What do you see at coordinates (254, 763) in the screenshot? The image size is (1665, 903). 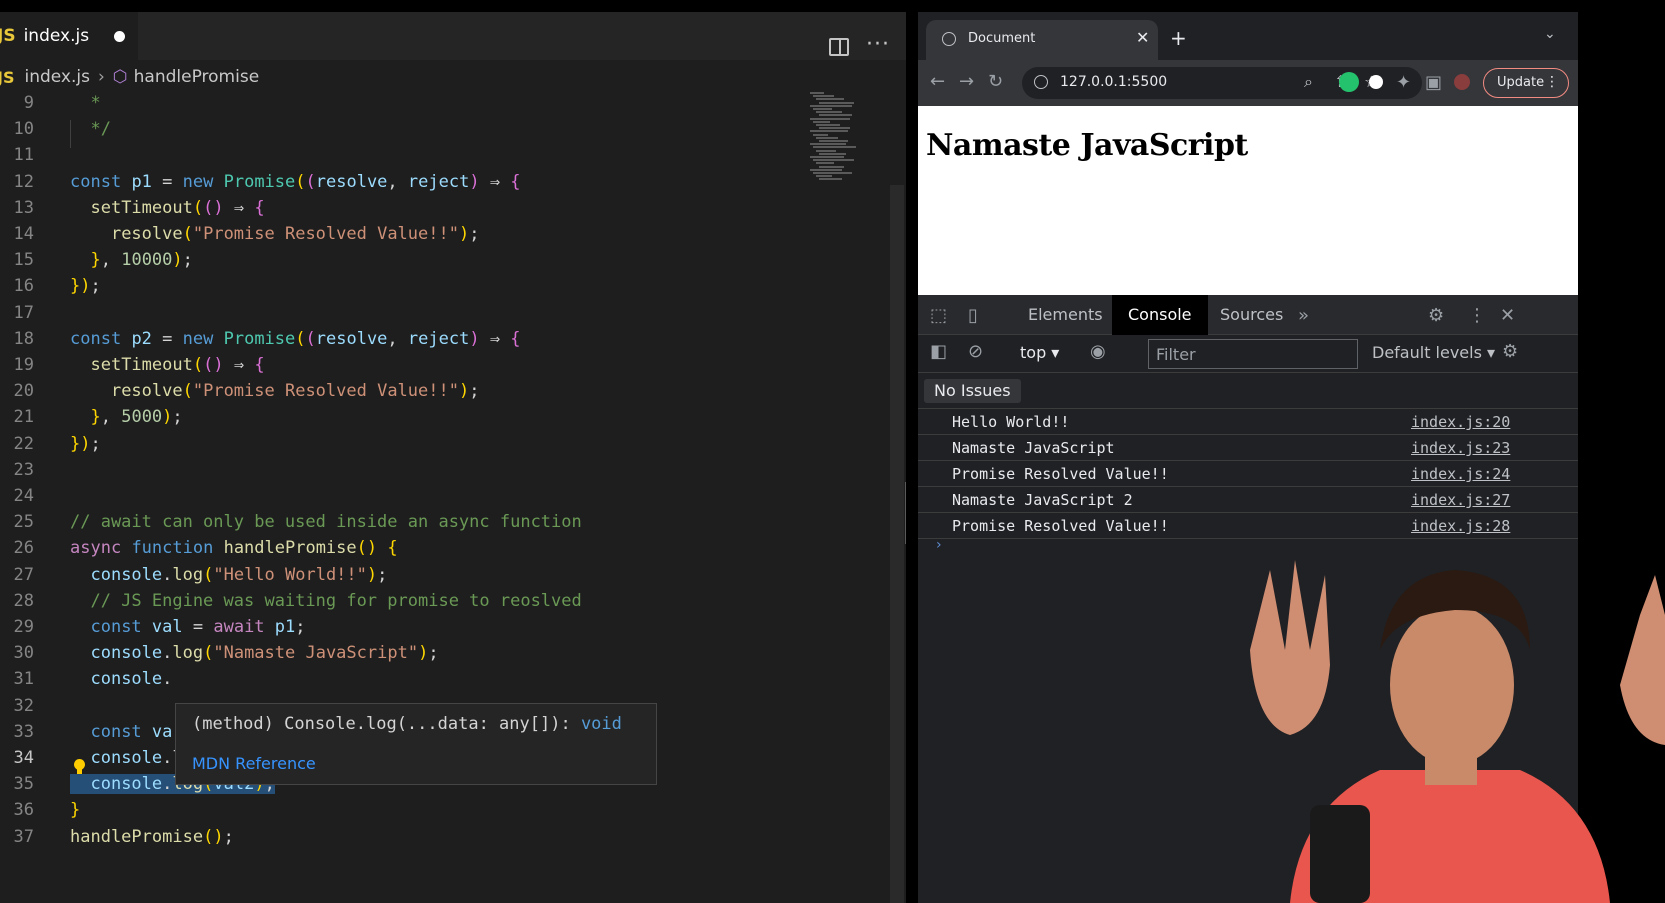 I see `mdn-reference-link: MDN Reference` at bounding box center [254, 763].